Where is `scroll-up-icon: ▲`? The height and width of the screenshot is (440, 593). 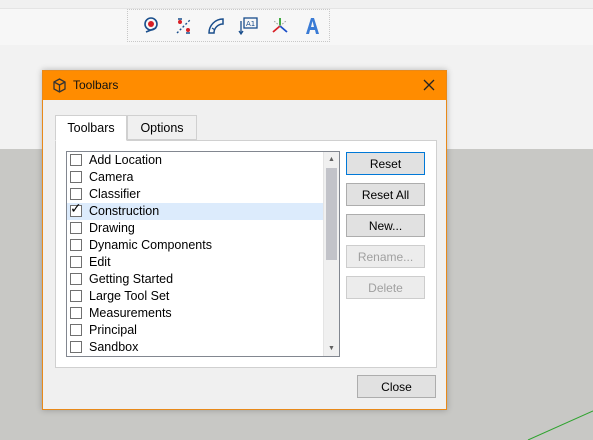 scroll-up-icon: ▲ is located at coordinates (331, 159).